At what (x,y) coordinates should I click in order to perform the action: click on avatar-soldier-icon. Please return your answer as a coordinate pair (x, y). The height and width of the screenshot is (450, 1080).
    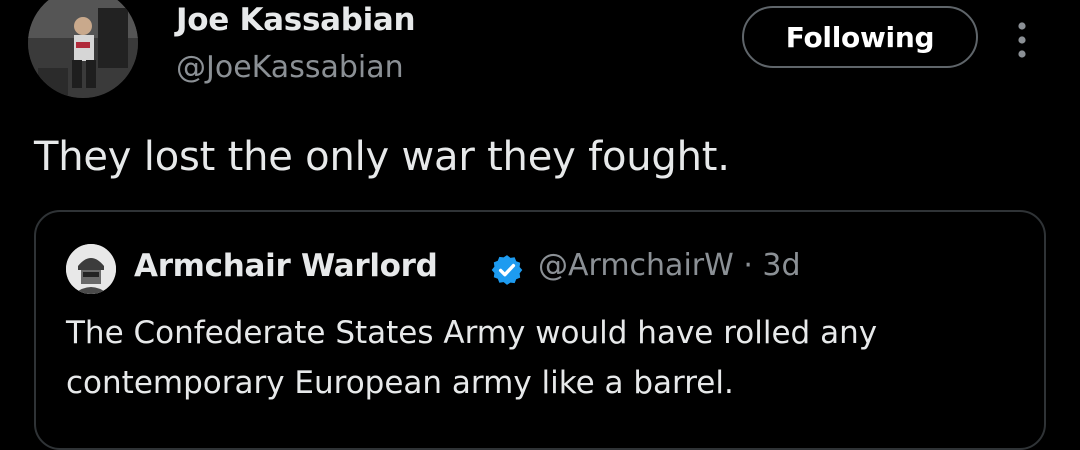
    Looking at the image, I should click on (91, 269).